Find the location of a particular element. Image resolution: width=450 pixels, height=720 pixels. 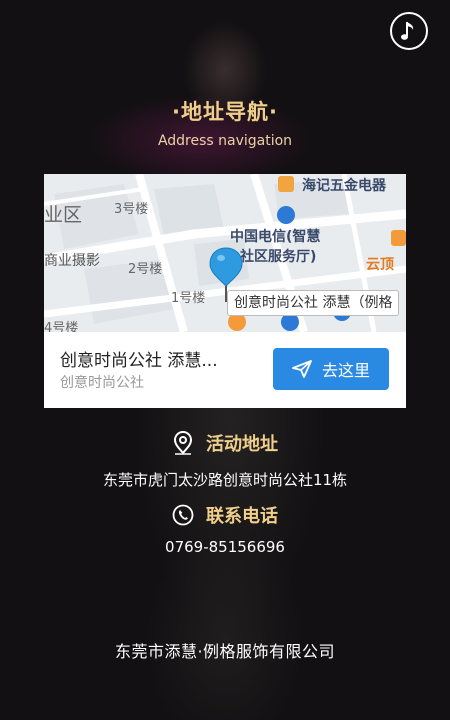

map-label-hardware: 海记五金电器 is located at coordinates (344, 186).